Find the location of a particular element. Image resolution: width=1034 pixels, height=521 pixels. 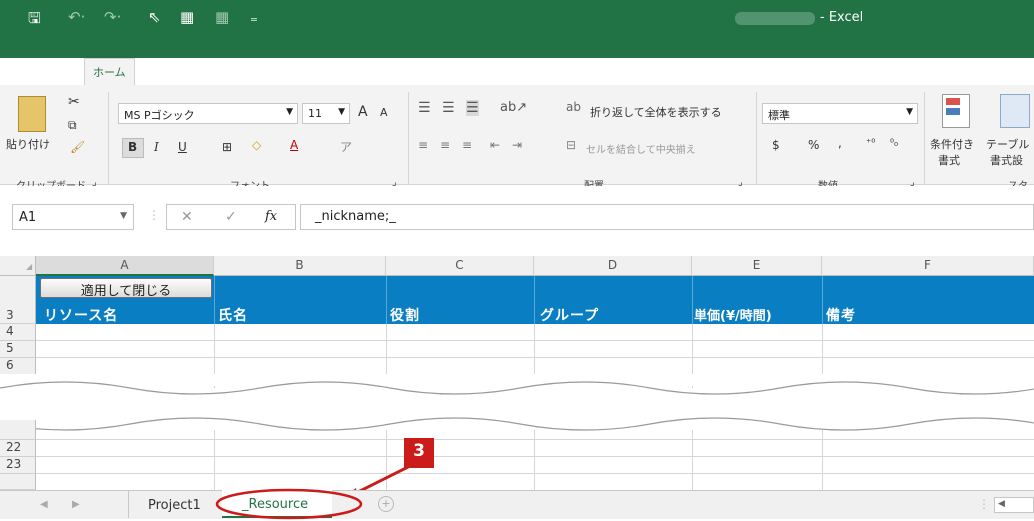

formula-input: _nickname;_ is located at coordinates (667, 217).